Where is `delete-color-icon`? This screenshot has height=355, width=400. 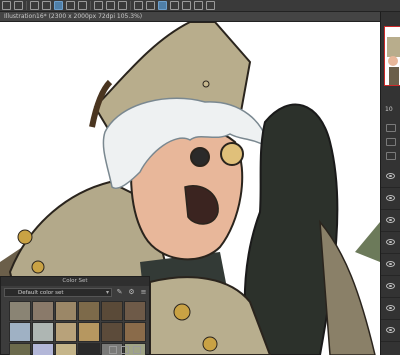 delete-color-icon is located at coordinates (137, 350).